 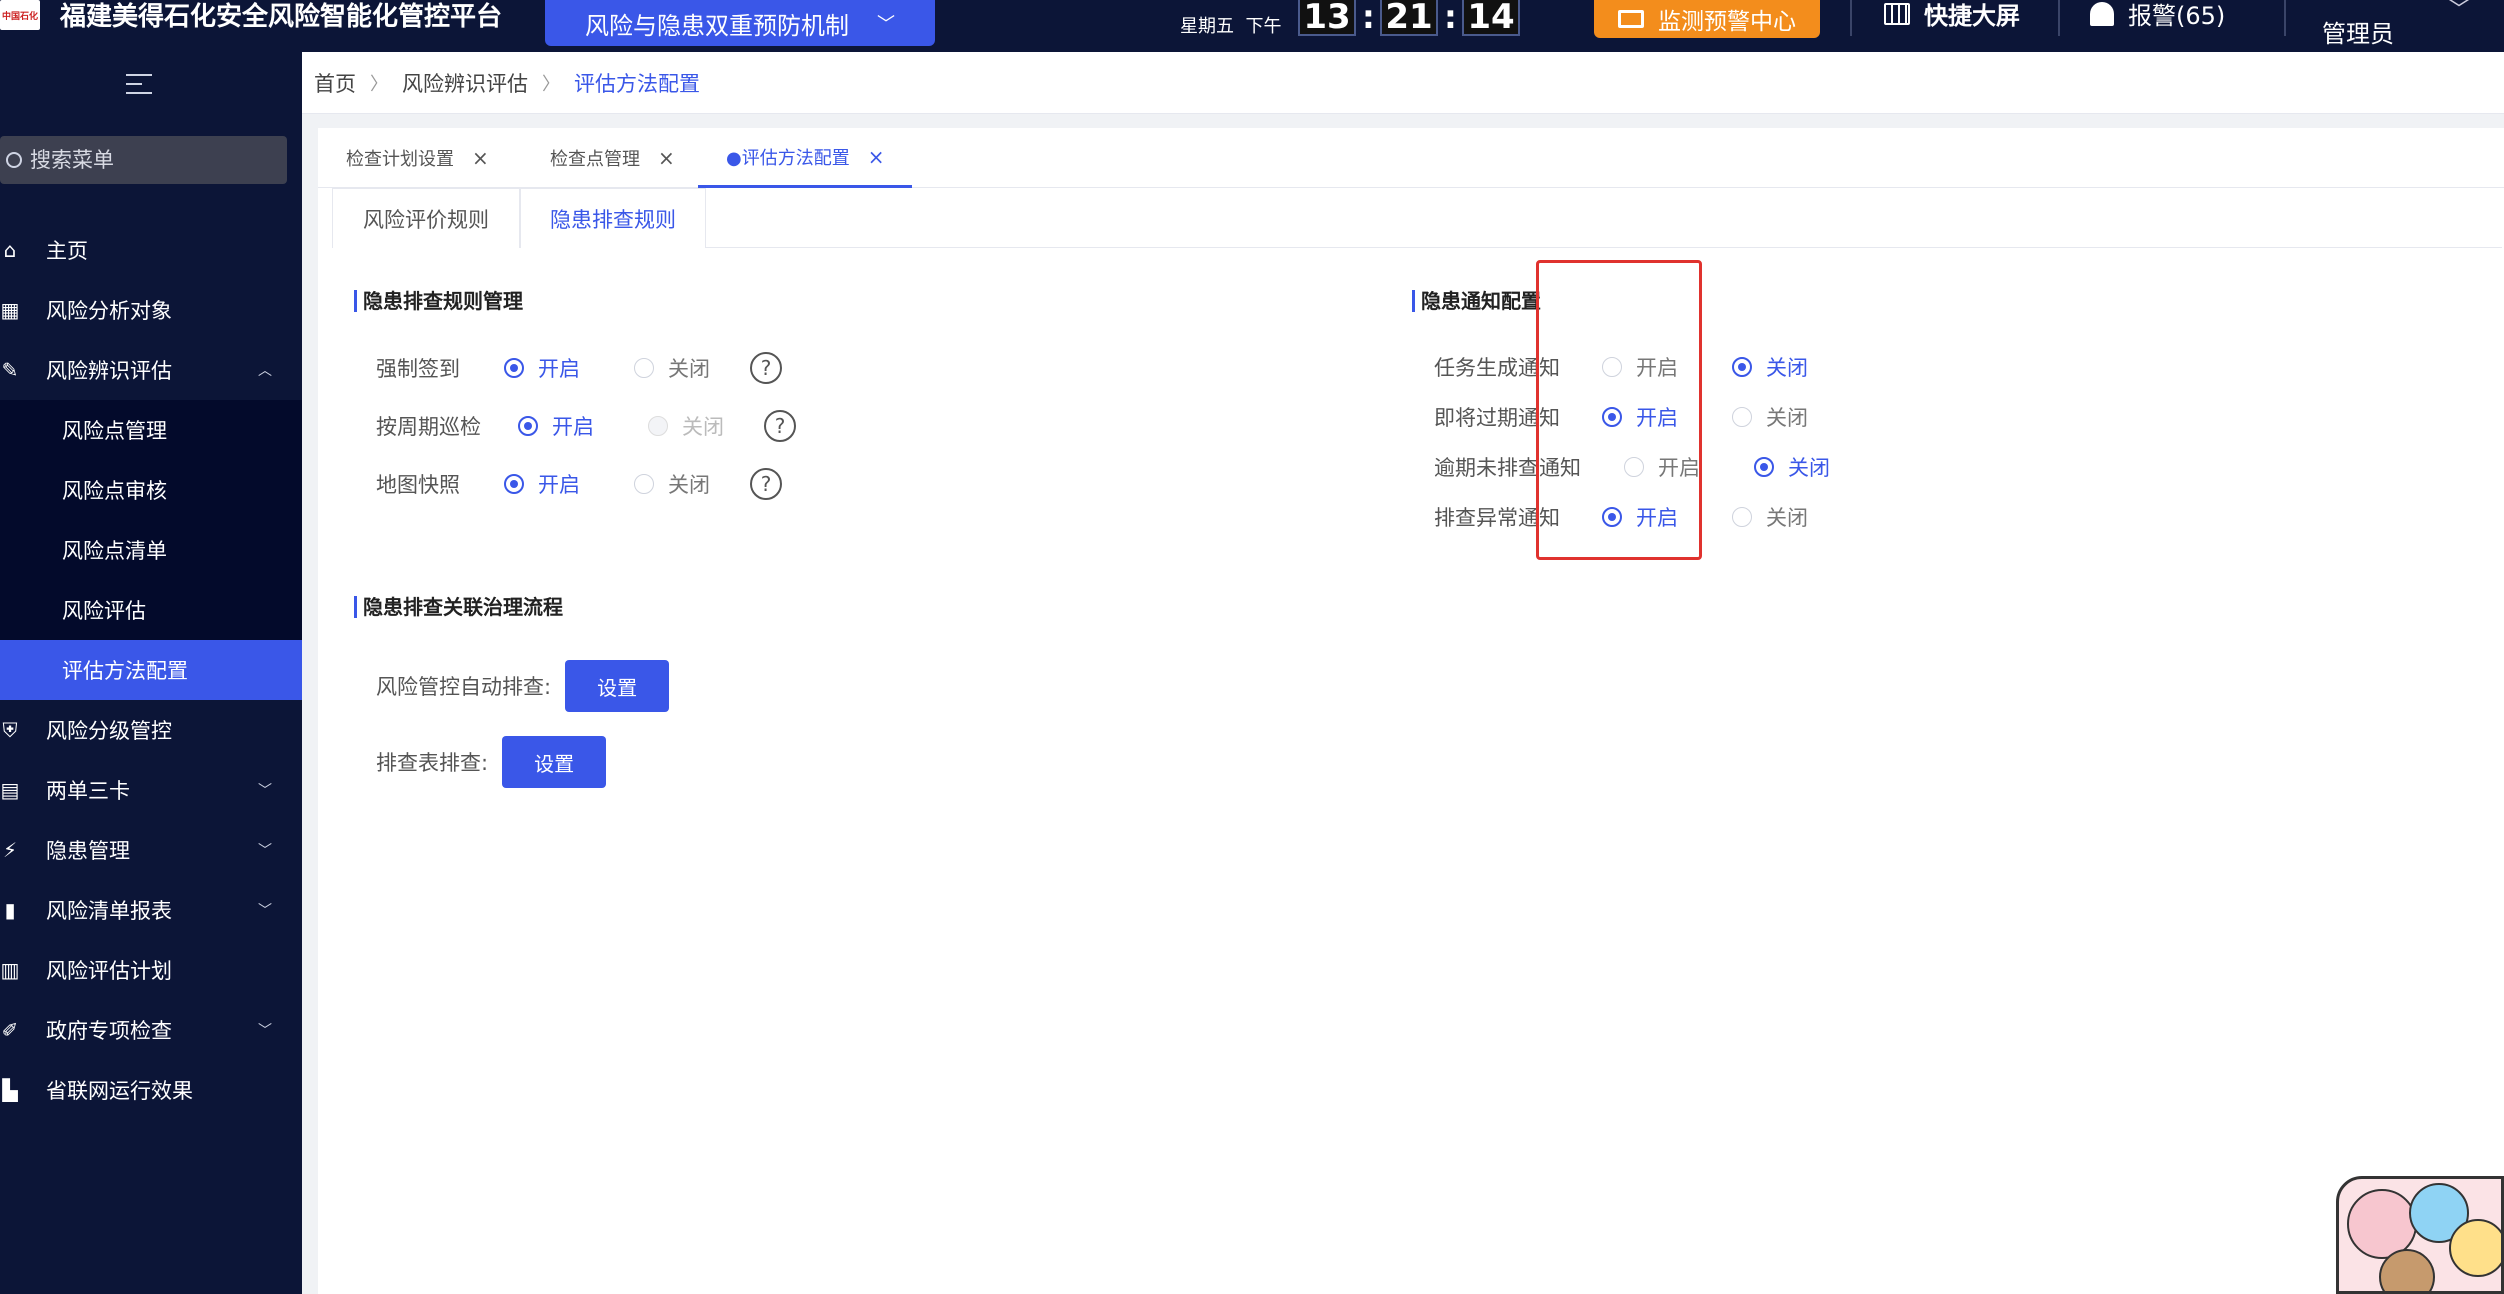 What do you see at coordinates (2157, 15) in the screenshot?
I see `alarm-button: 报警(65)` at bounding box center [2157, 15].